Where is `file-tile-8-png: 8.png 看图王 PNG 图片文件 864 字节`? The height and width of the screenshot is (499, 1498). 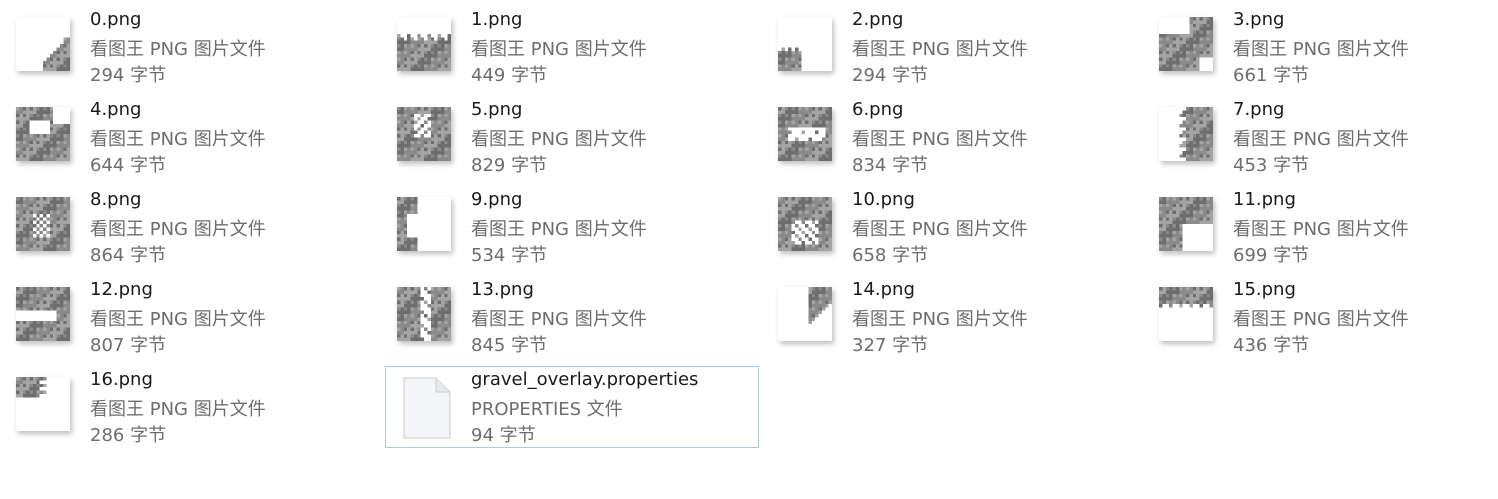
file-tile-8-png: 8.png 看图王 PNG 图片文件 864 字节 is located at coordinates (187, 223).